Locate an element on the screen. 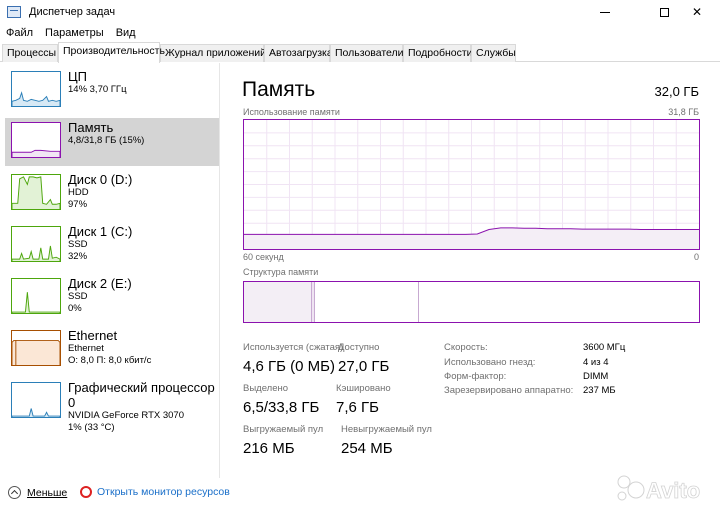 This screenshot has height=512, width=720. close-button: ✕ is located at coordinates (697, 12).